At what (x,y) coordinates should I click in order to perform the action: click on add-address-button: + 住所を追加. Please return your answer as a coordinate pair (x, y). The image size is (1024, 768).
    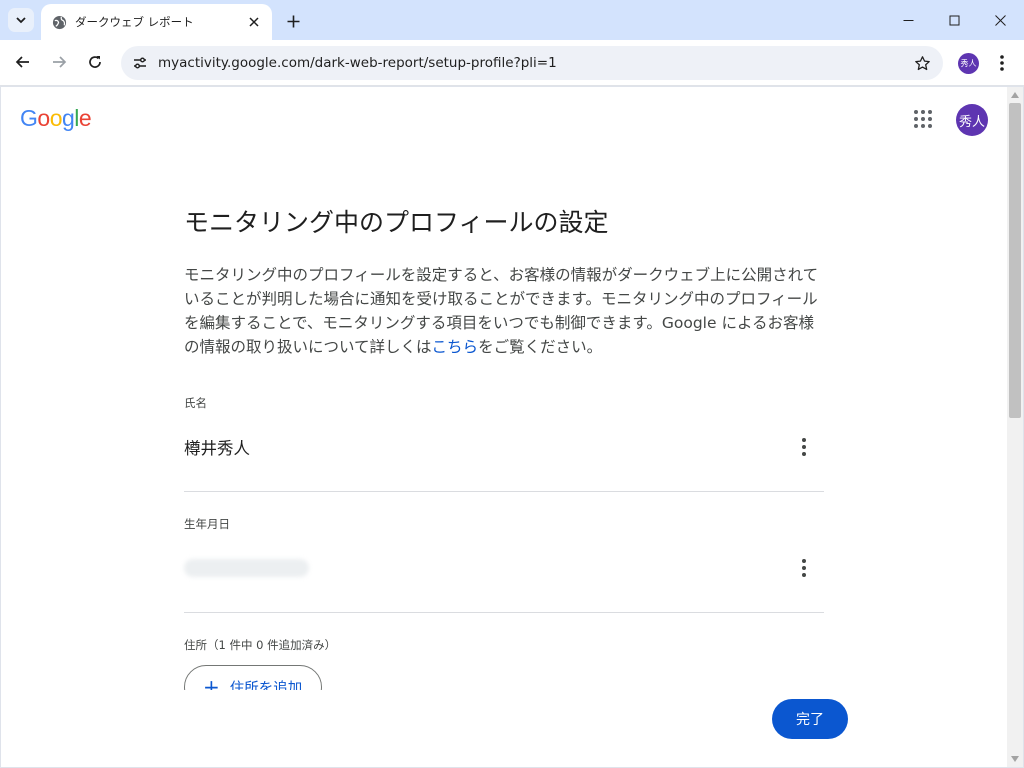
    Looking at the image, I should click on (253, 677).